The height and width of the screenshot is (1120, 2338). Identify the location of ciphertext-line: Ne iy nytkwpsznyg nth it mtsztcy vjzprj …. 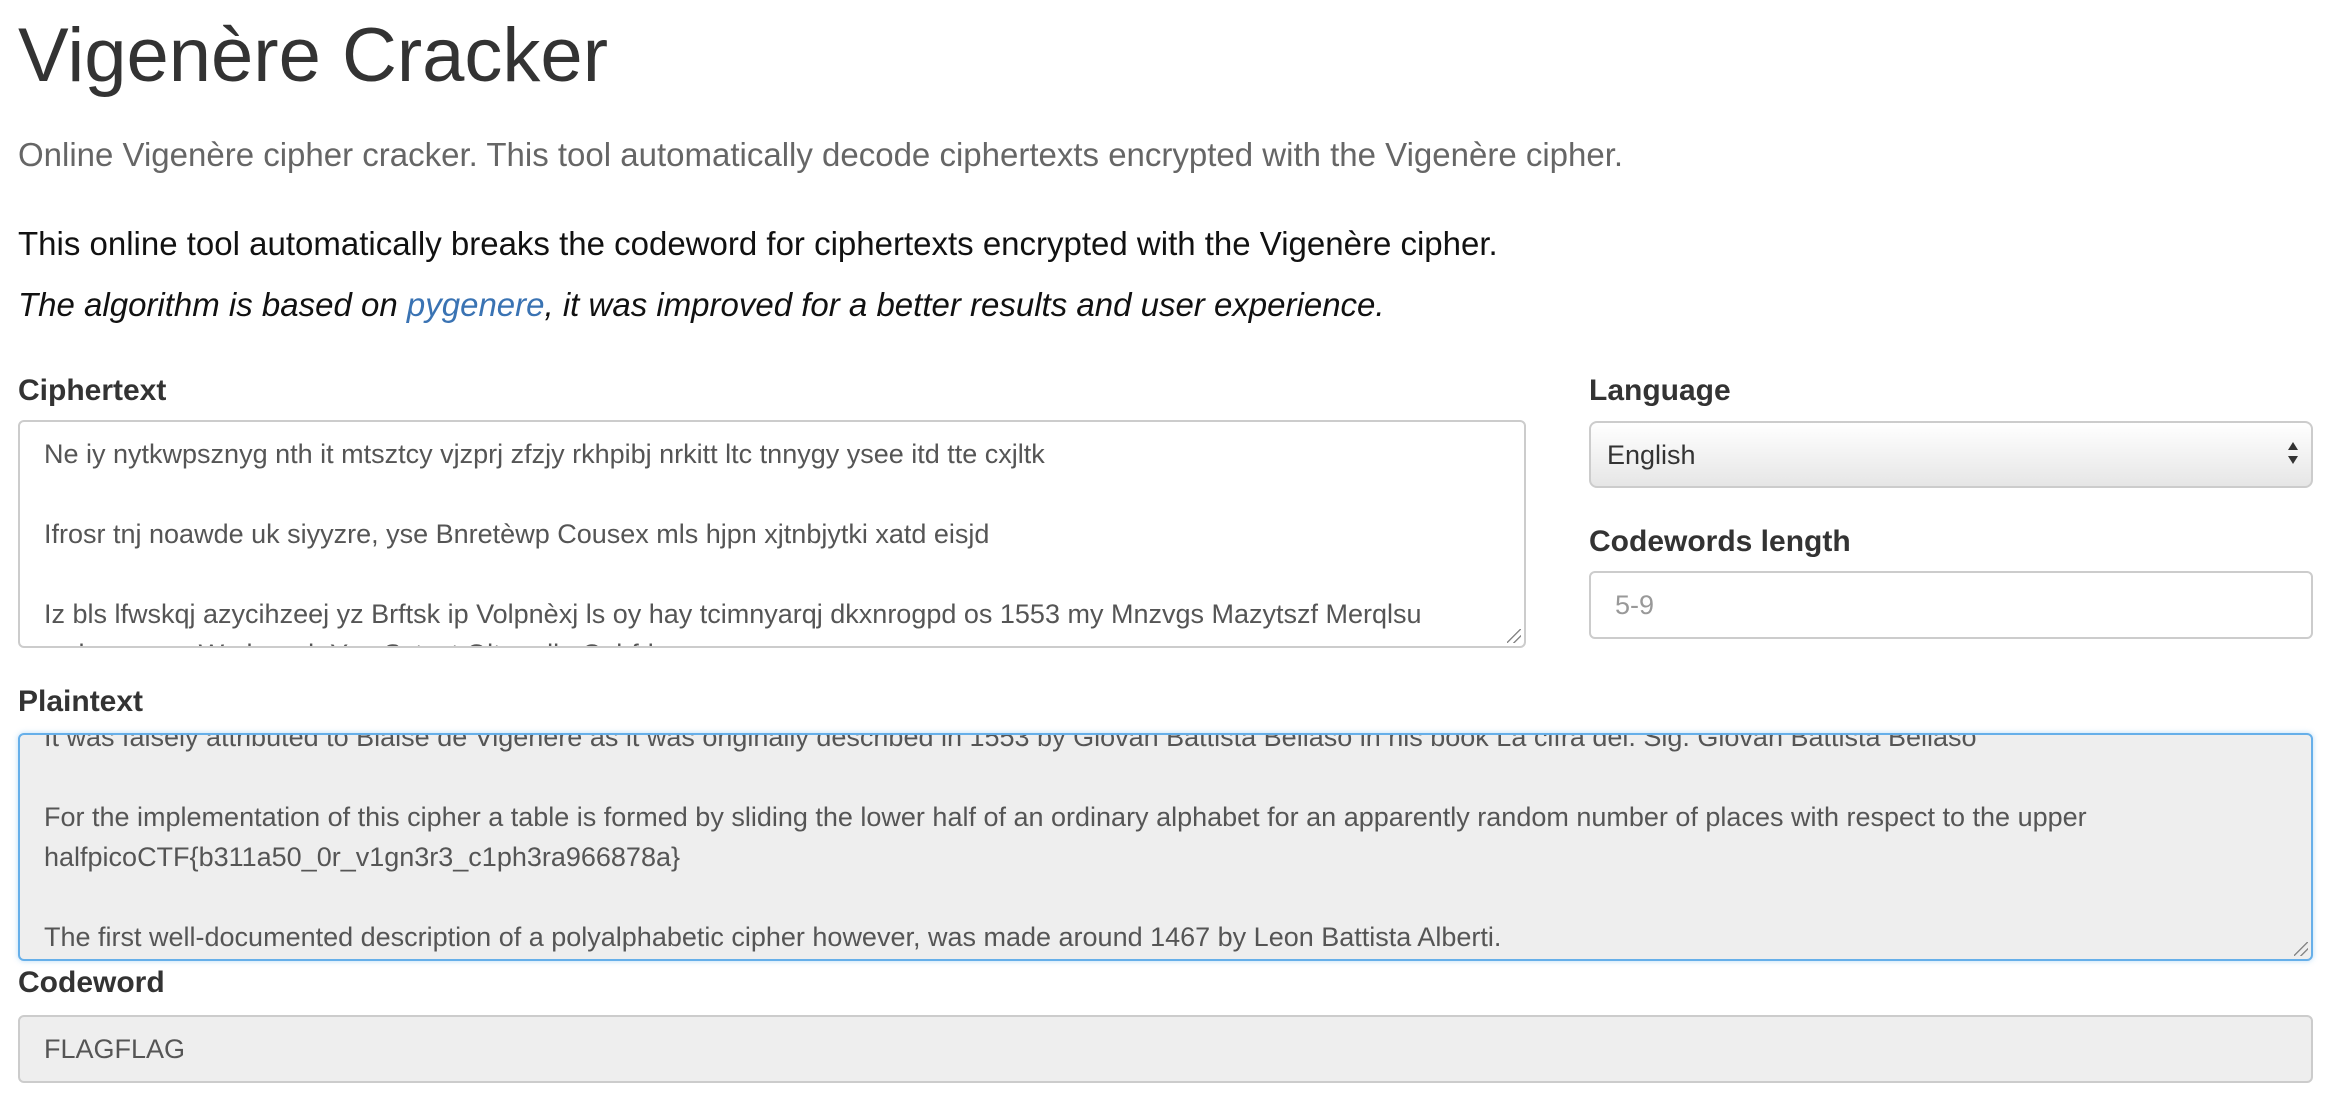
(544, 454).